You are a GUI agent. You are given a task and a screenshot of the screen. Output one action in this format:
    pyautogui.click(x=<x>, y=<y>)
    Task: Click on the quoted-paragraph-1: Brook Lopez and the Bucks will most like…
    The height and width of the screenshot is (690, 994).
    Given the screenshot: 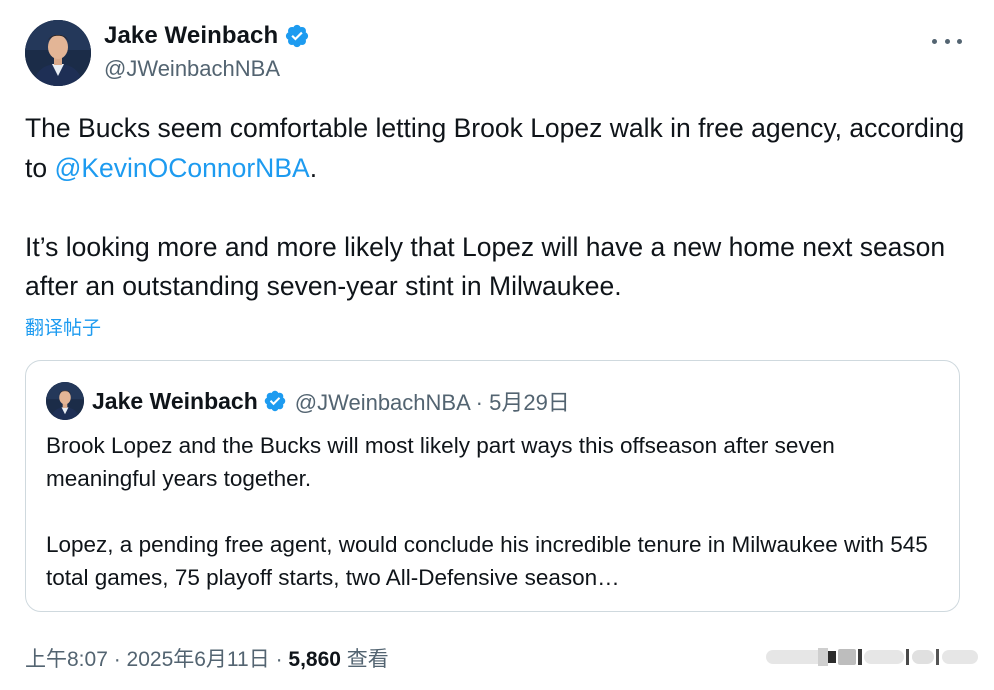 What is the action you would take?
    pyautogui.click(x=440, y=462)
    